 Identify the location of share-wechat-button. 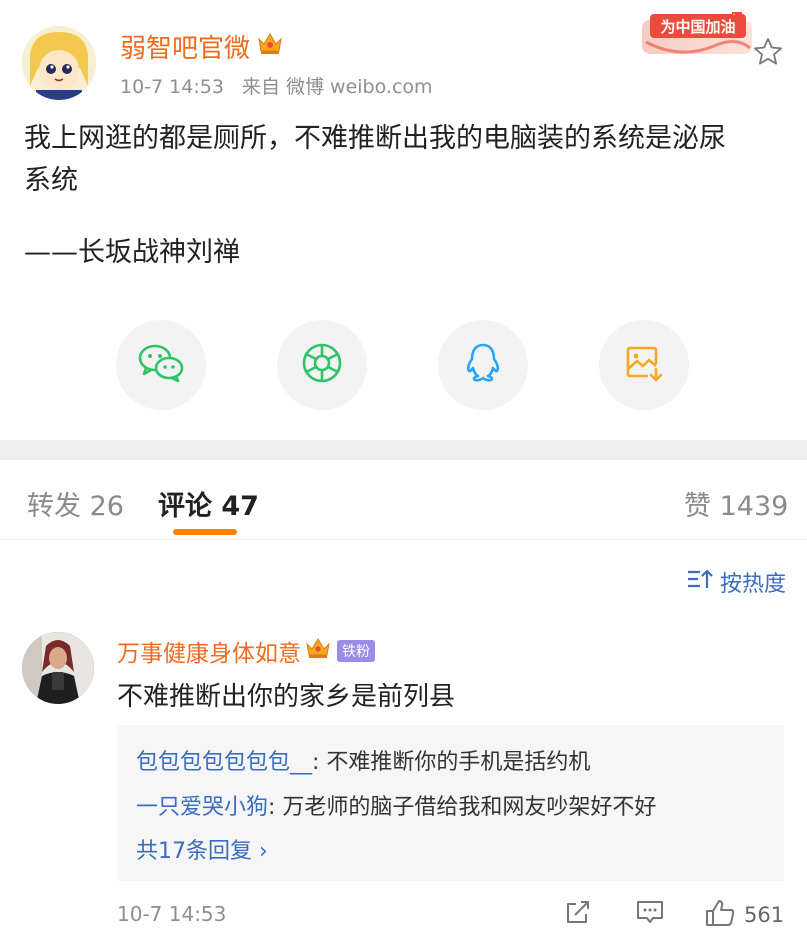
(161, 365).